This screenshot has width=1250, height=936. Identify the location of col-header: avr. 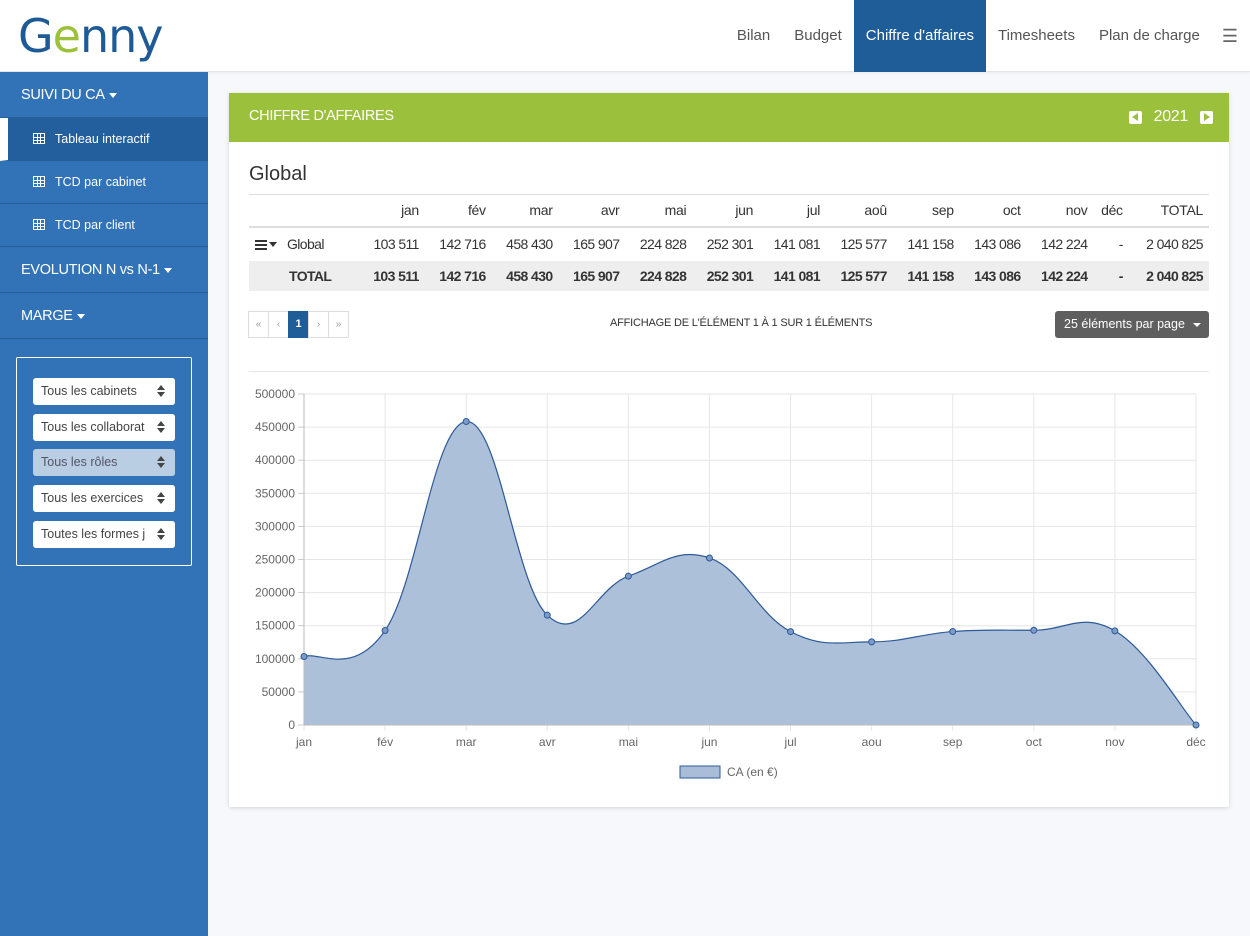
(592, 211).